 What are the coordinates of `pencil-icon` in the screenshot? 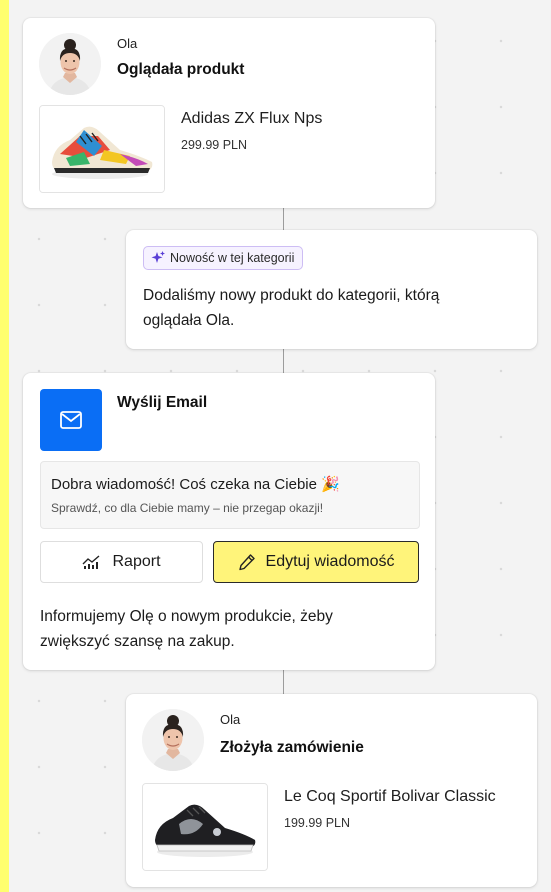 It's located at (246, 562).